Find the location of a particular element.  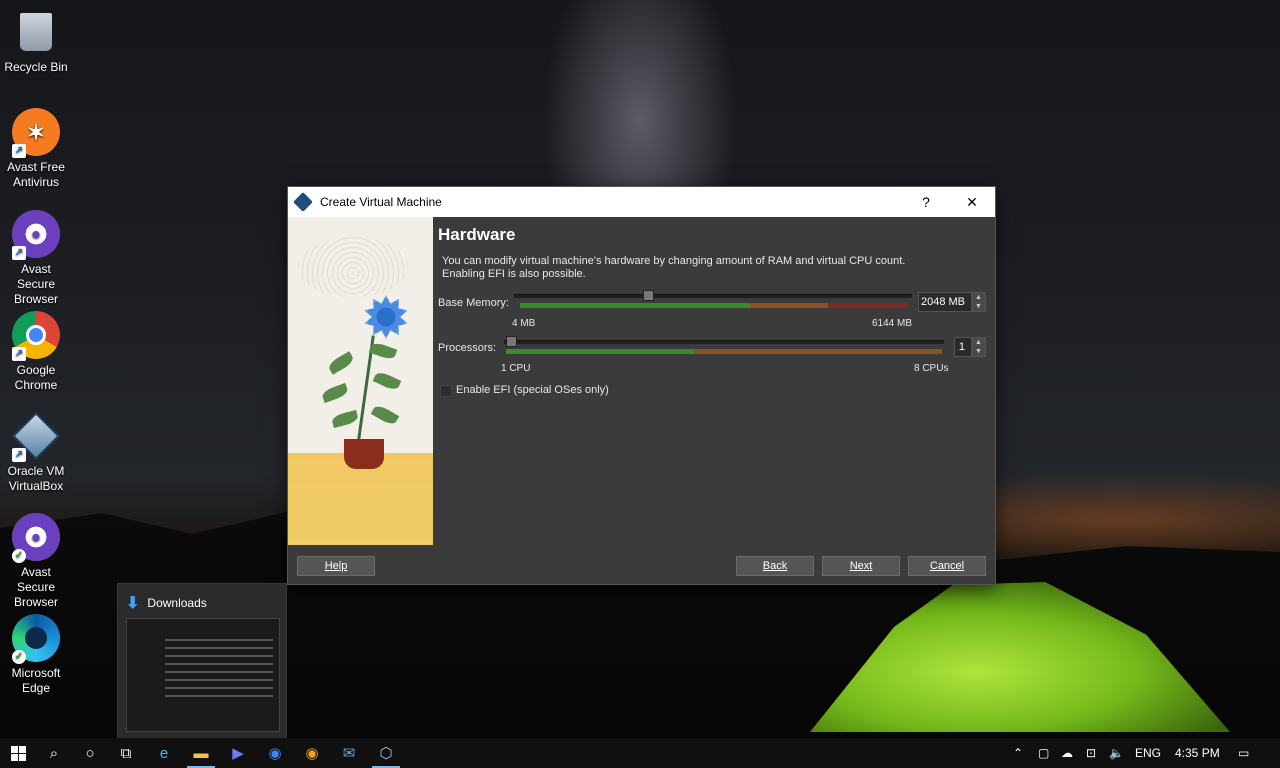

media-player-icon: ▶ is located at coordinates (238, 753).